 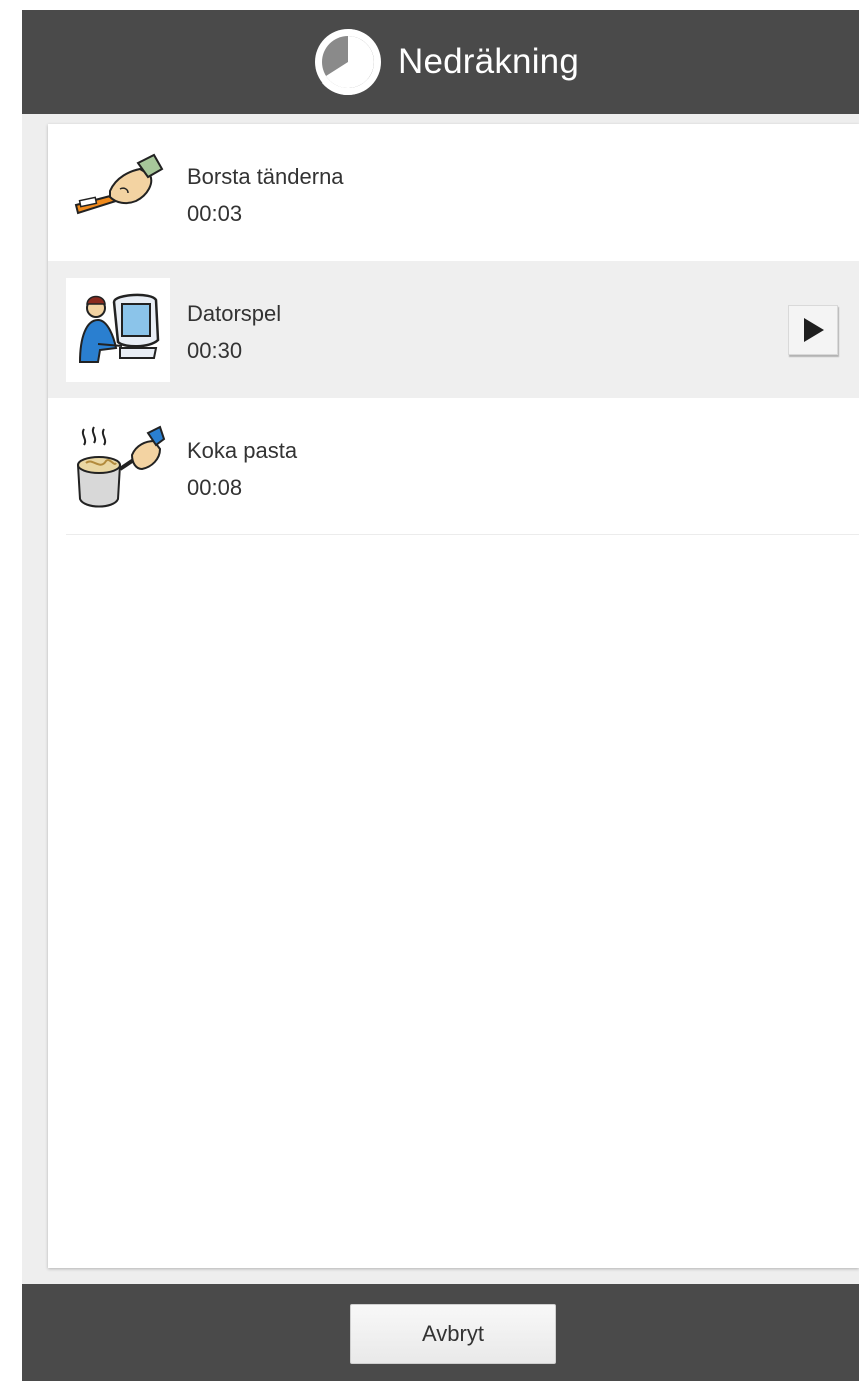 What do you see at coordinates (11, 690) in the screenshot?
I see `left-margin` at bounding box center [11, 690].